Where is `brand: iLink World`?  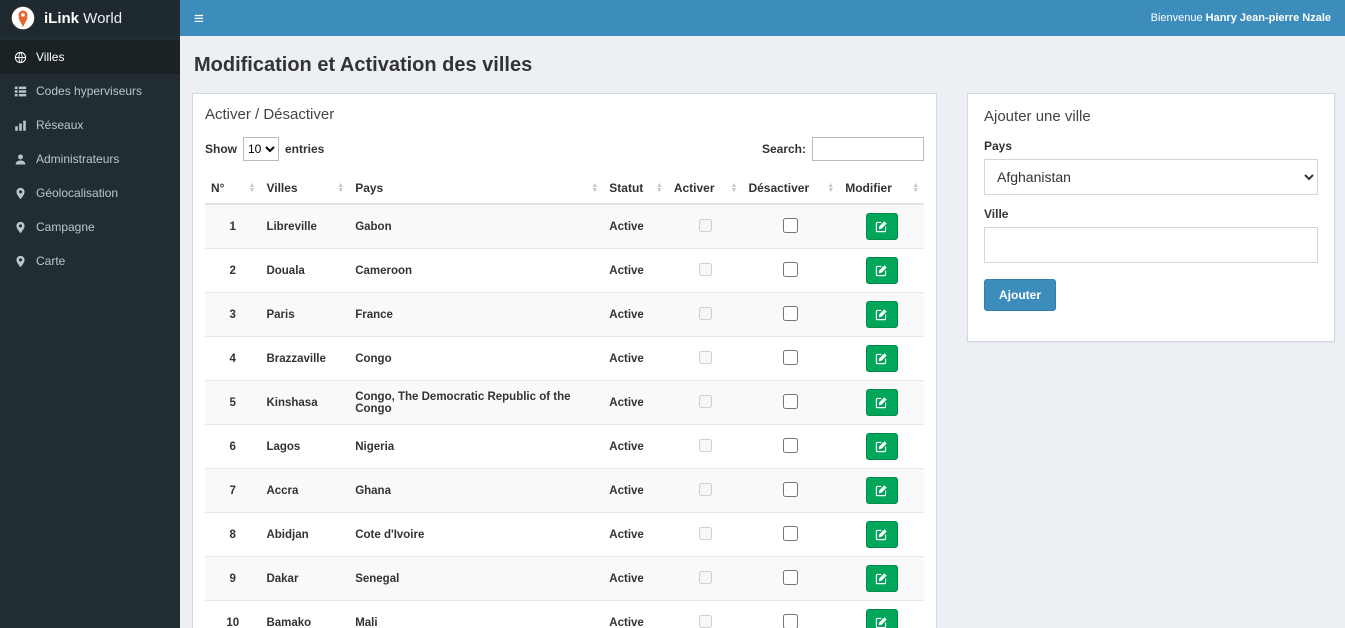
brand: iLink World is located at coordinates (90, 18).